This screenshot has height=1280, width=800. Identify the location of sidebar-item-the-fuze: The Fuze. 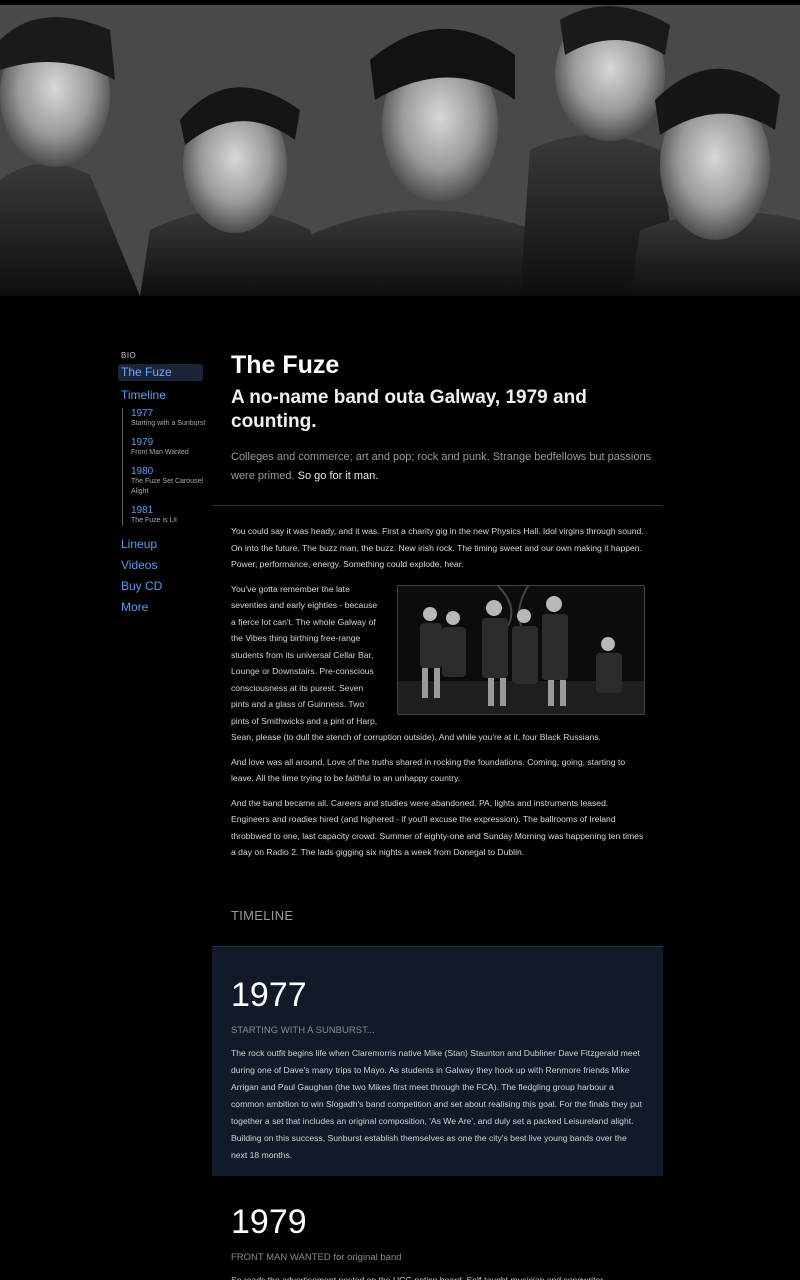
(160, 372).